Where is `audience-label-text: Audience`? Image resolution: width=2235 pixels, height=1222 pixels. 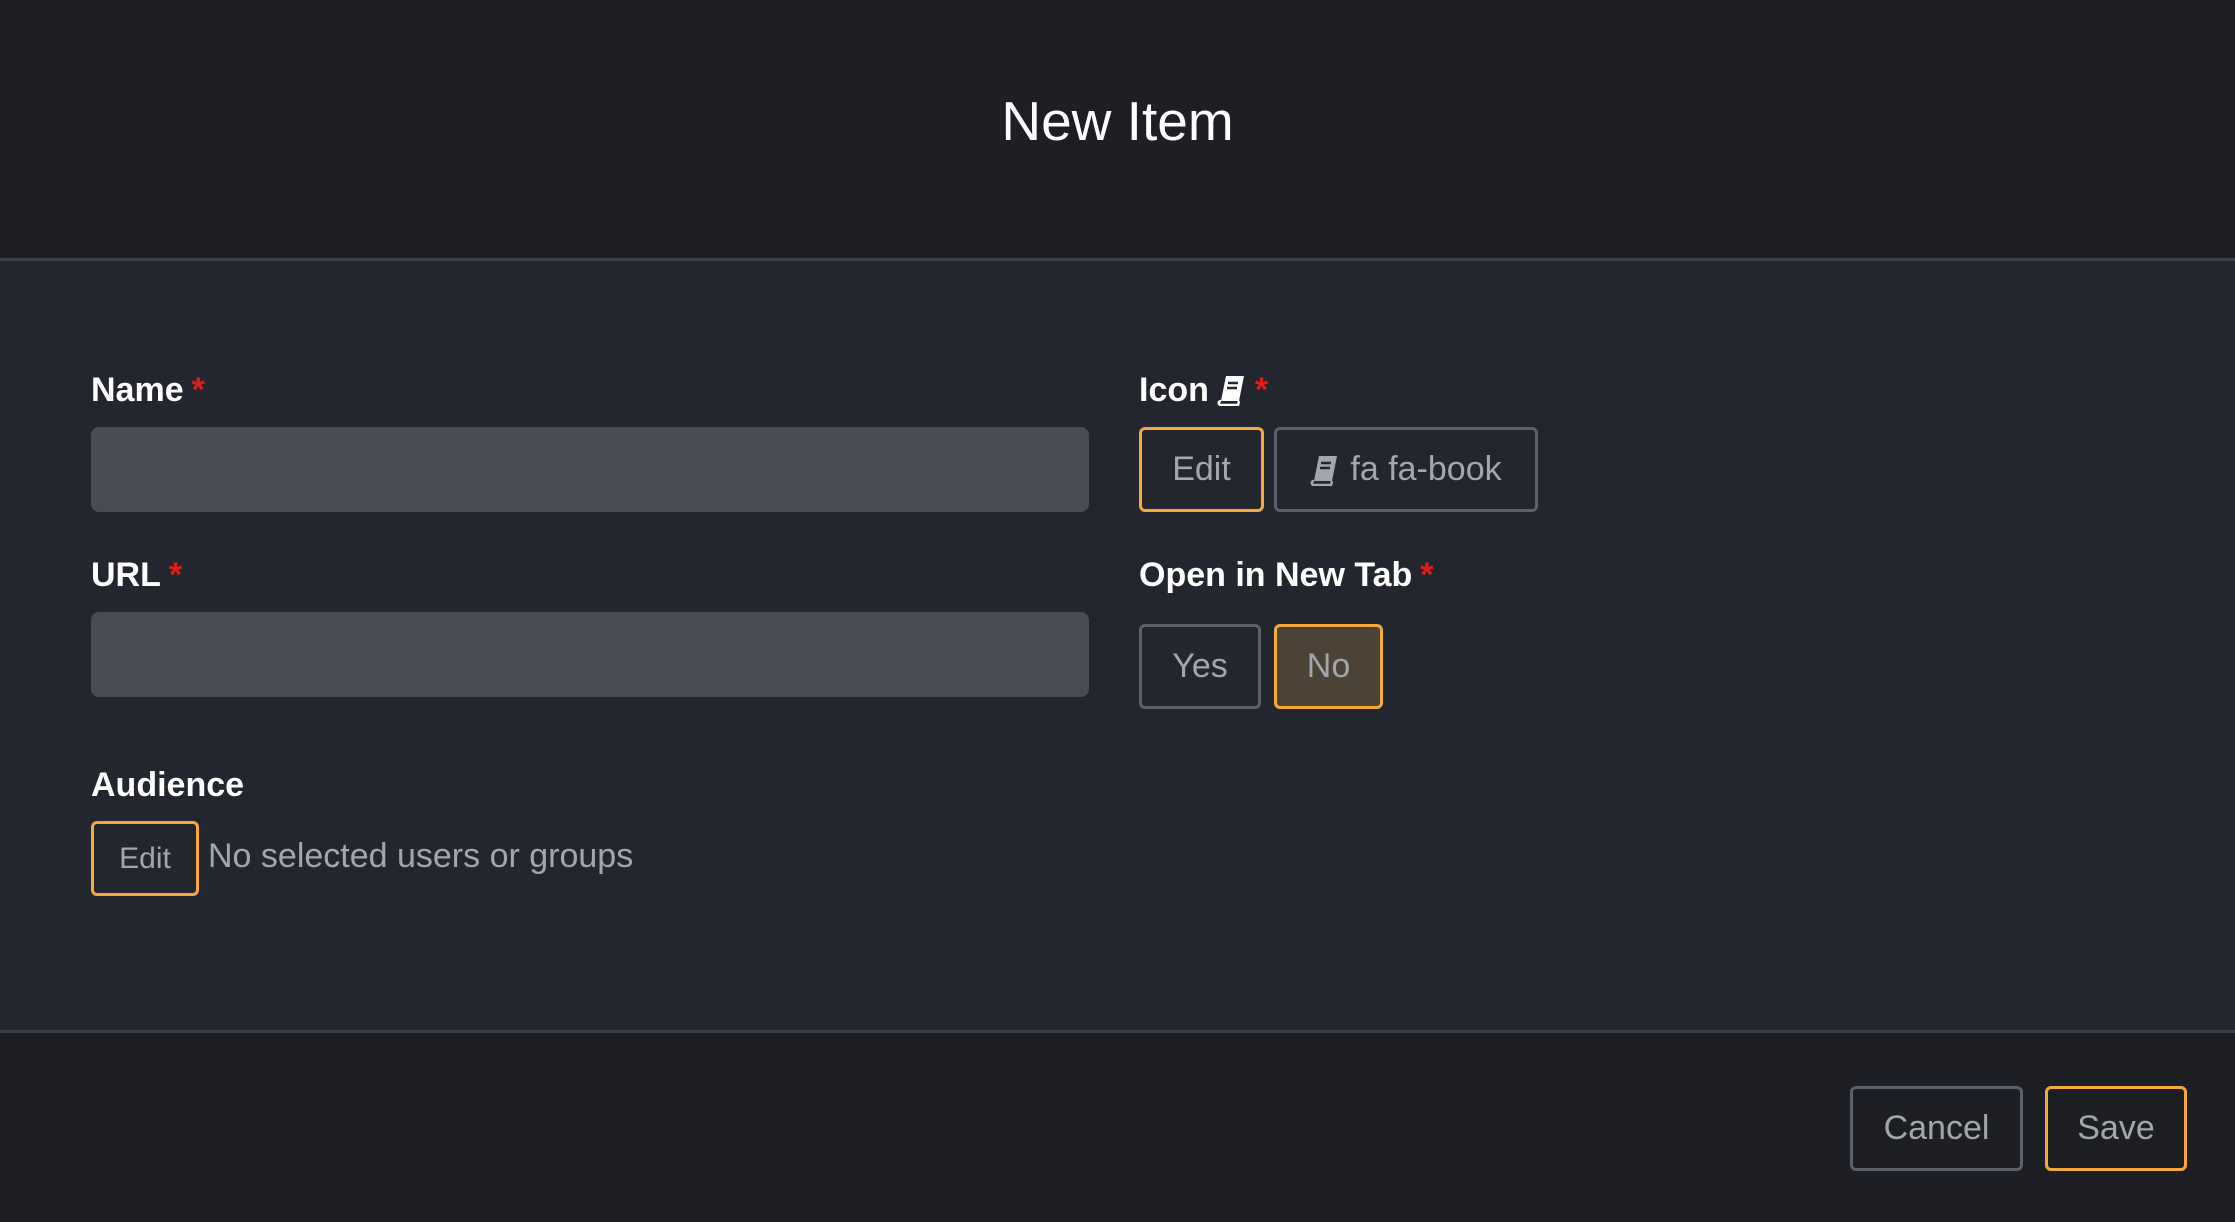 audience-label-text: Audience is located at coordinates (168, 784).